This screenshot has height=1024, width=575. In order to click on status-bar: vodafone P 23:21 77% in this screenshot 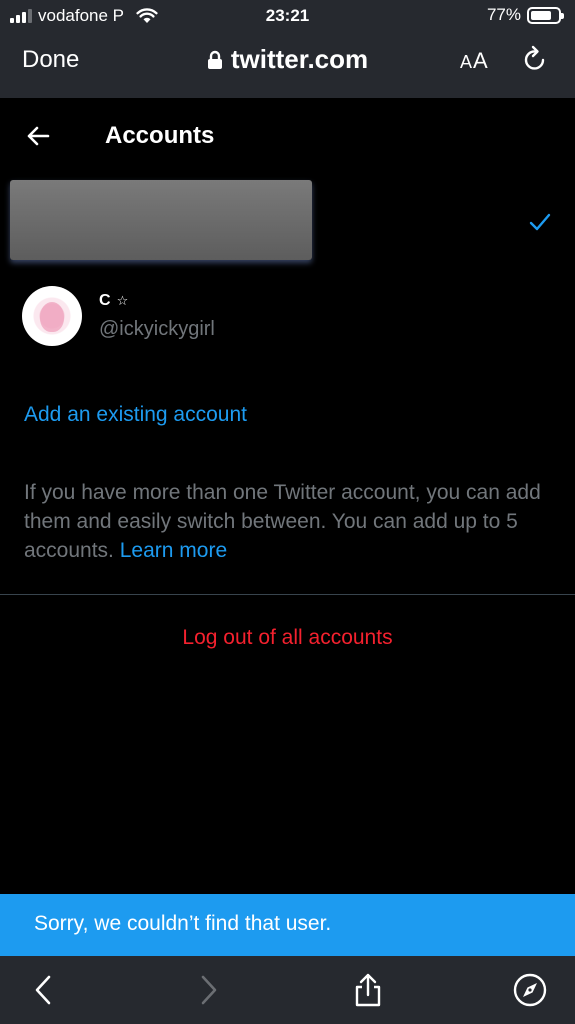, I will do `click(287, 16)`.